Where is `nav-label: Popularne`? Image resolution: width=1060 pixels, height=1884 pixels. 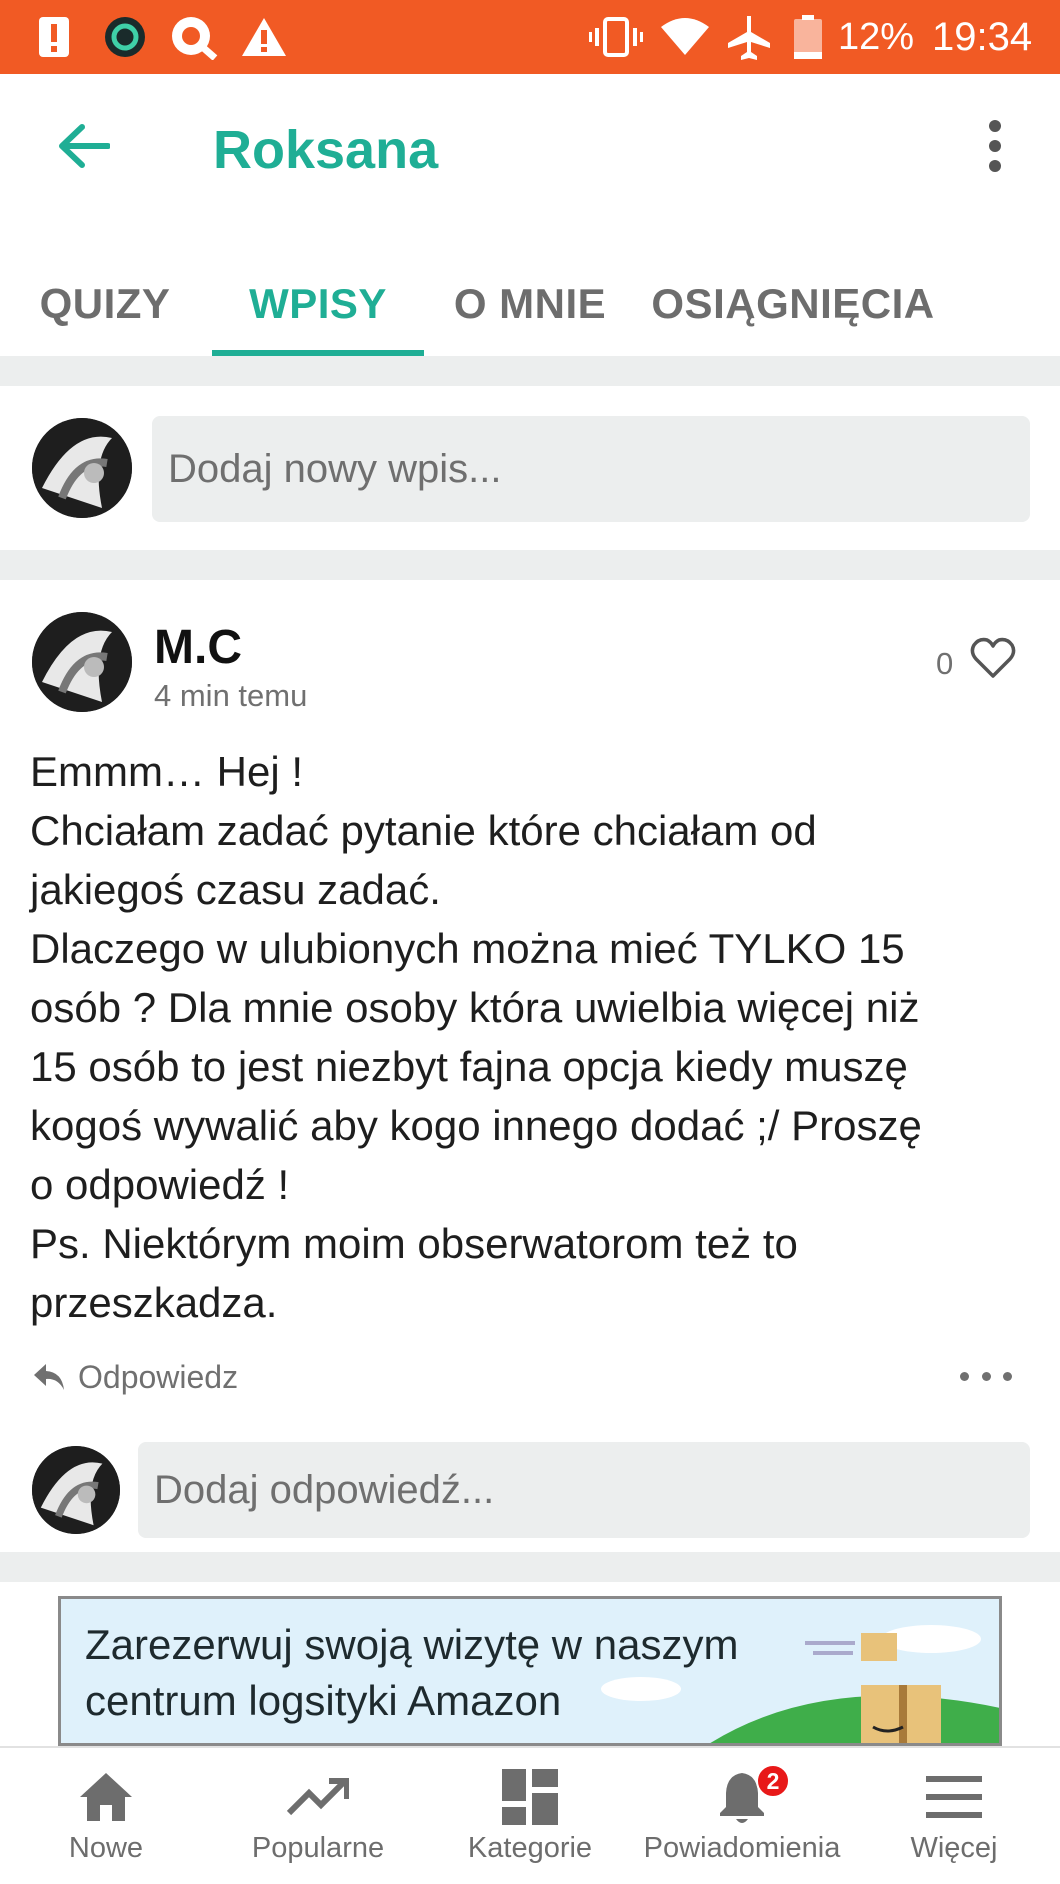
nav-label: Popularne is located at coordinates (318, 1848).